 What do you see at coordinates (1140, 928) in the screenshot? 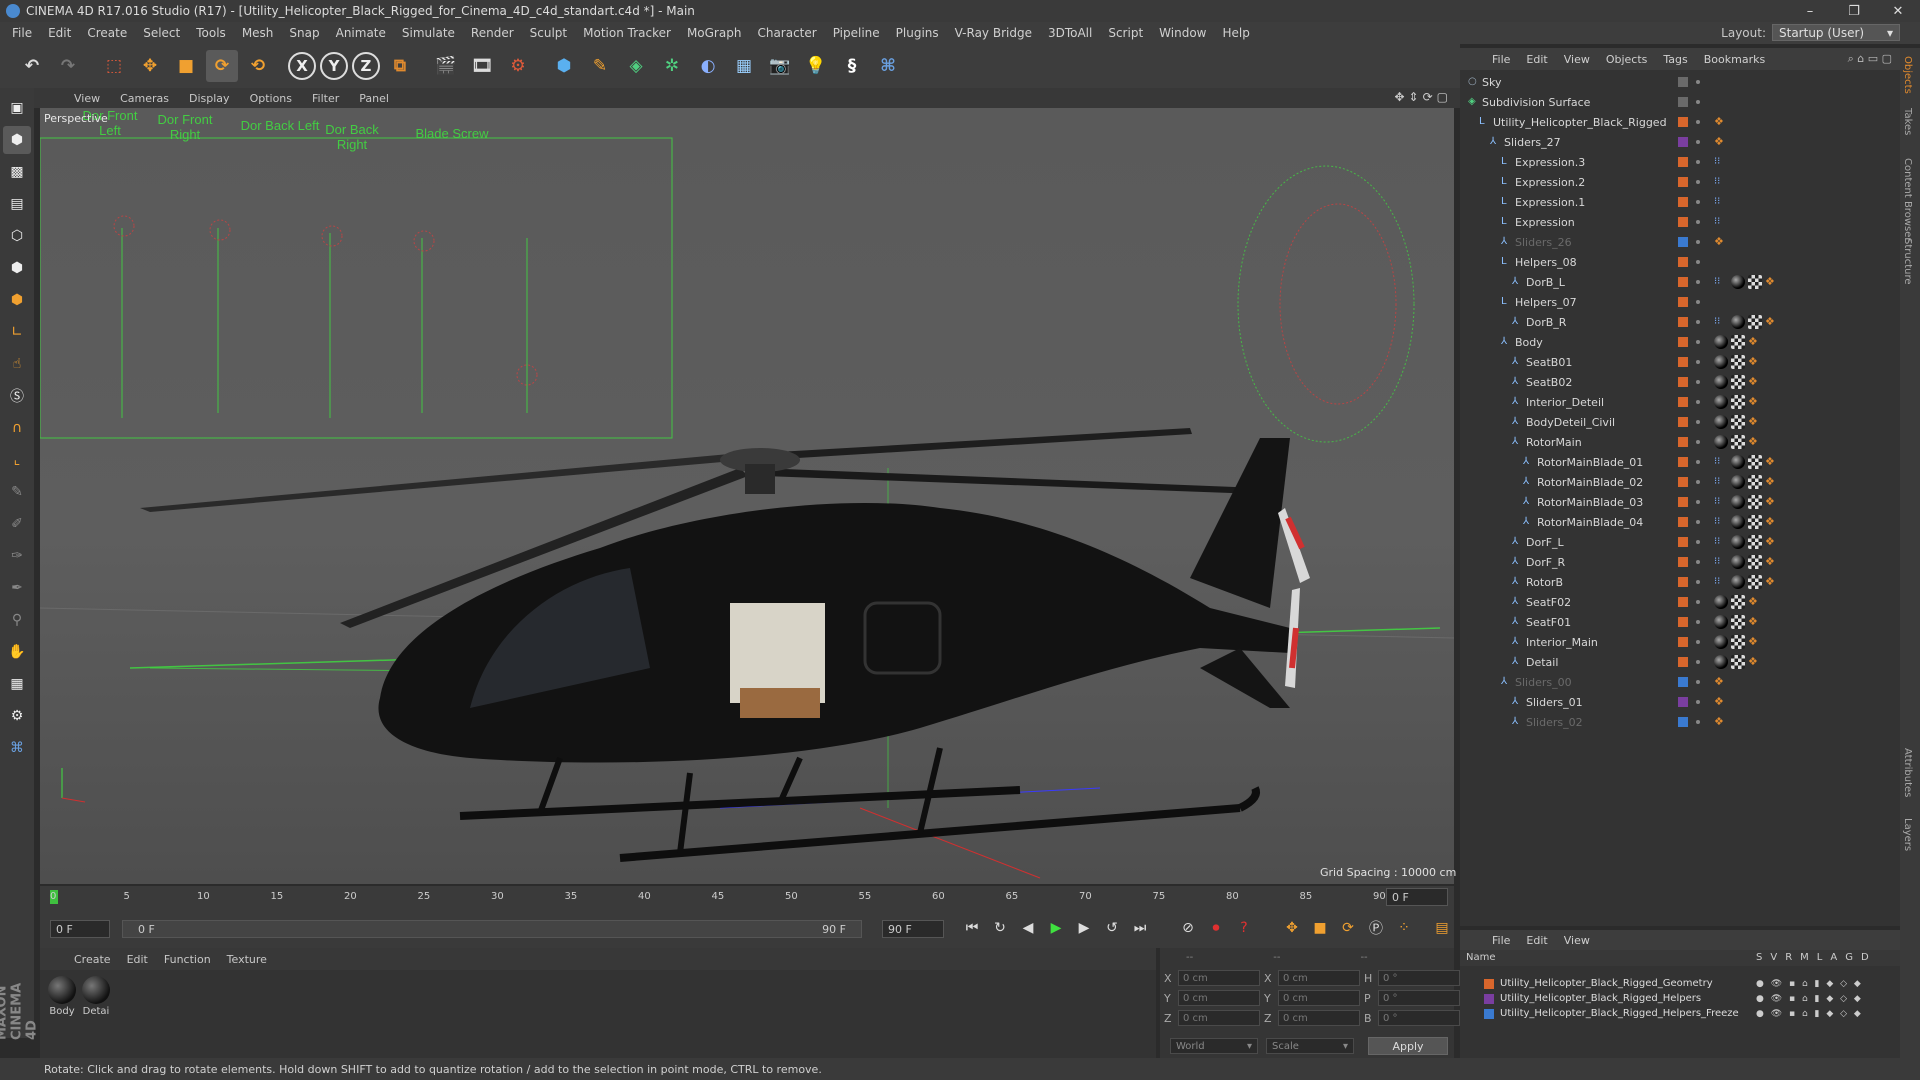
I see `go-to-end-icon: ⏭` at bounding box center [1140, 928].